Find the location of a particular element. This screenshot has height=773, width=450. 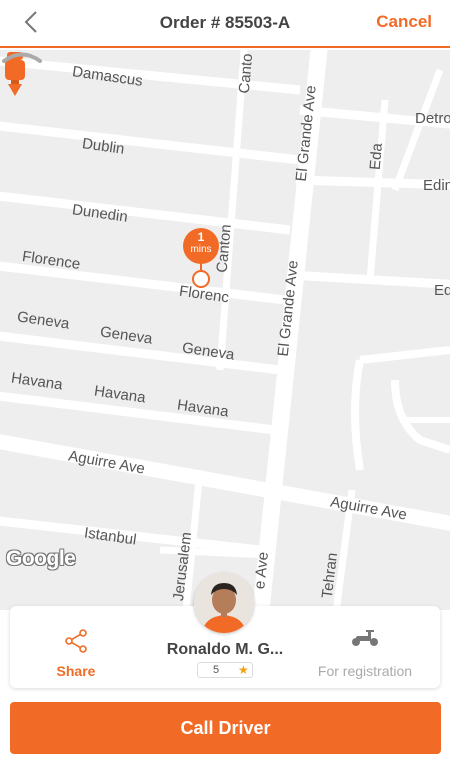

street-label-edin: Edin is located at coordinates (436, 185).